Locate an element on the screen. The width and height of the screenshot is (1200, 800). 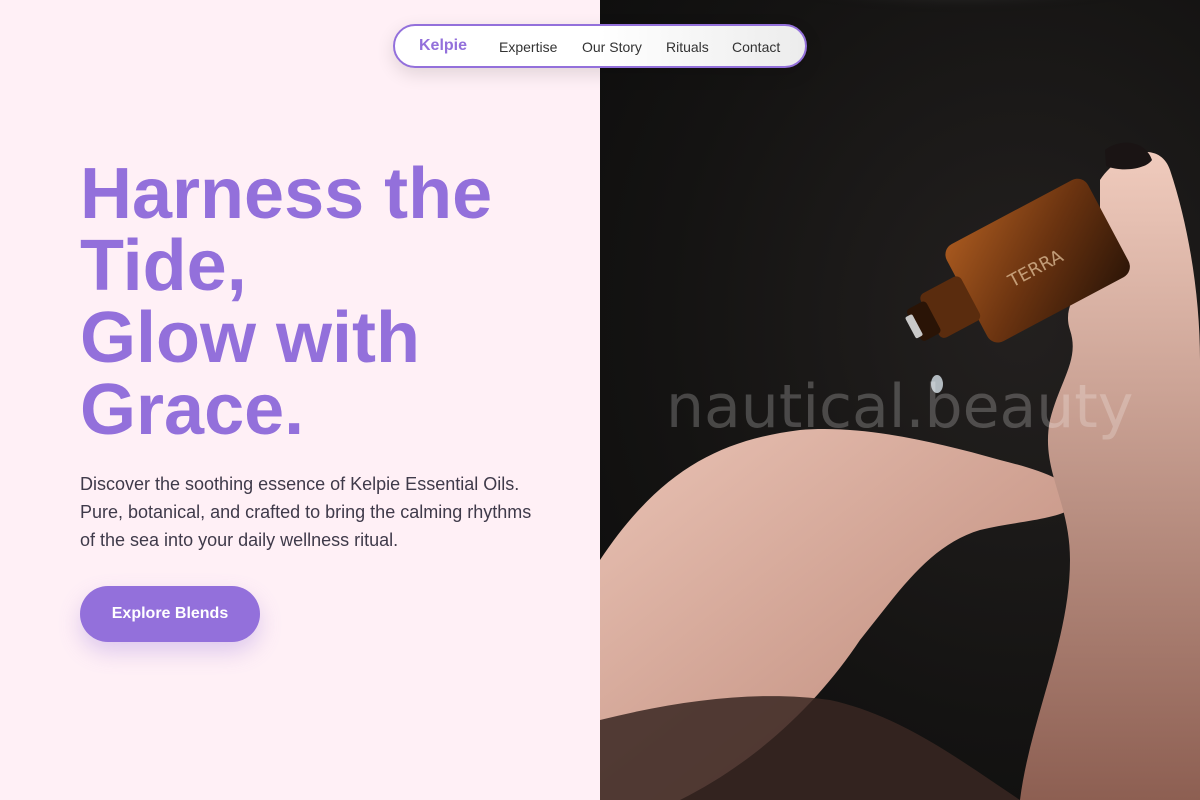
nav-link-rituals: Rituals is located at coordinates (687, 47).